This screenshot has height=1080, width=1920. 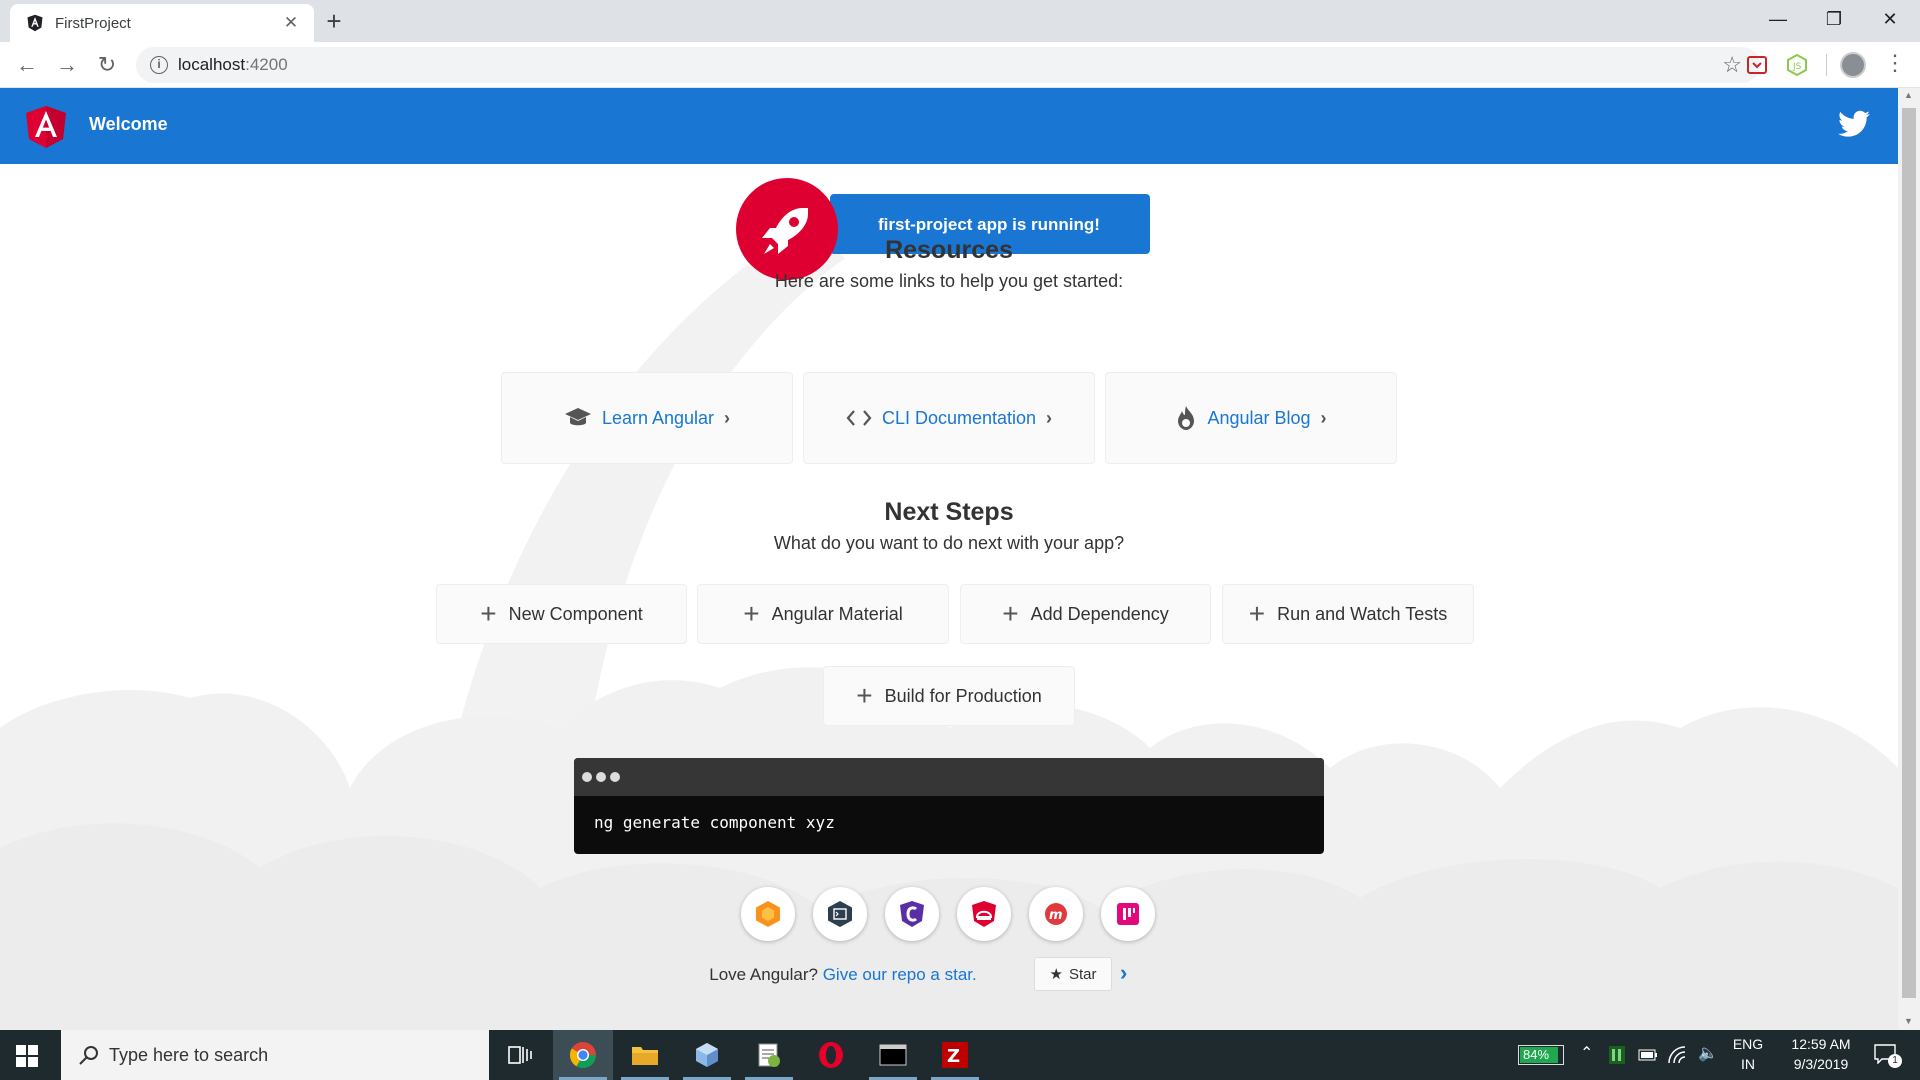 I want to click on taskbar-chrome, so click(x=583, y=1055).